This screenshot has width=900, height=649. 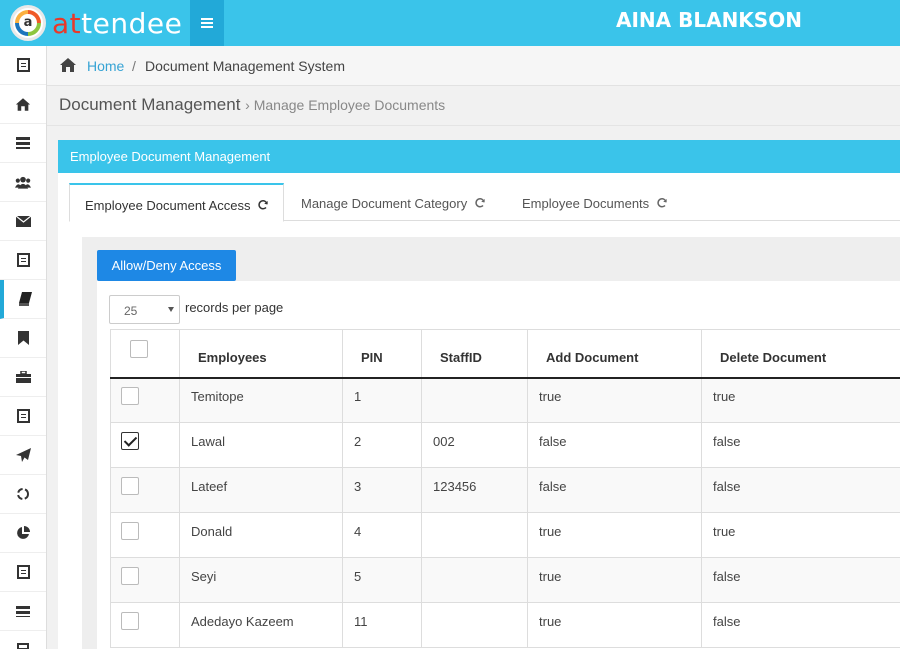 What do you see at coordinates (23, 377) in the screenshot?
I see `sidebar-item-briefcase` at bounding box center [23, 377].